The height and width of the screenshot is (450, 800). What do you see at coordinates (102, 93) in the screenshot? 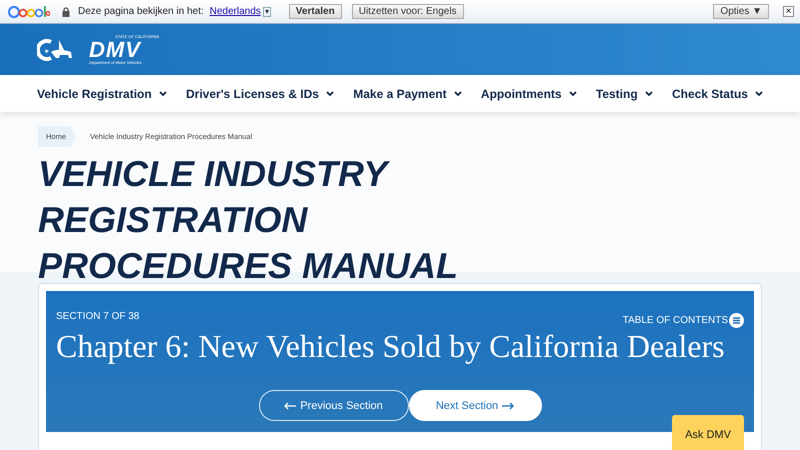
I see `nav-menu-item: Vehicle Registration` at bounding box center [102, 93].